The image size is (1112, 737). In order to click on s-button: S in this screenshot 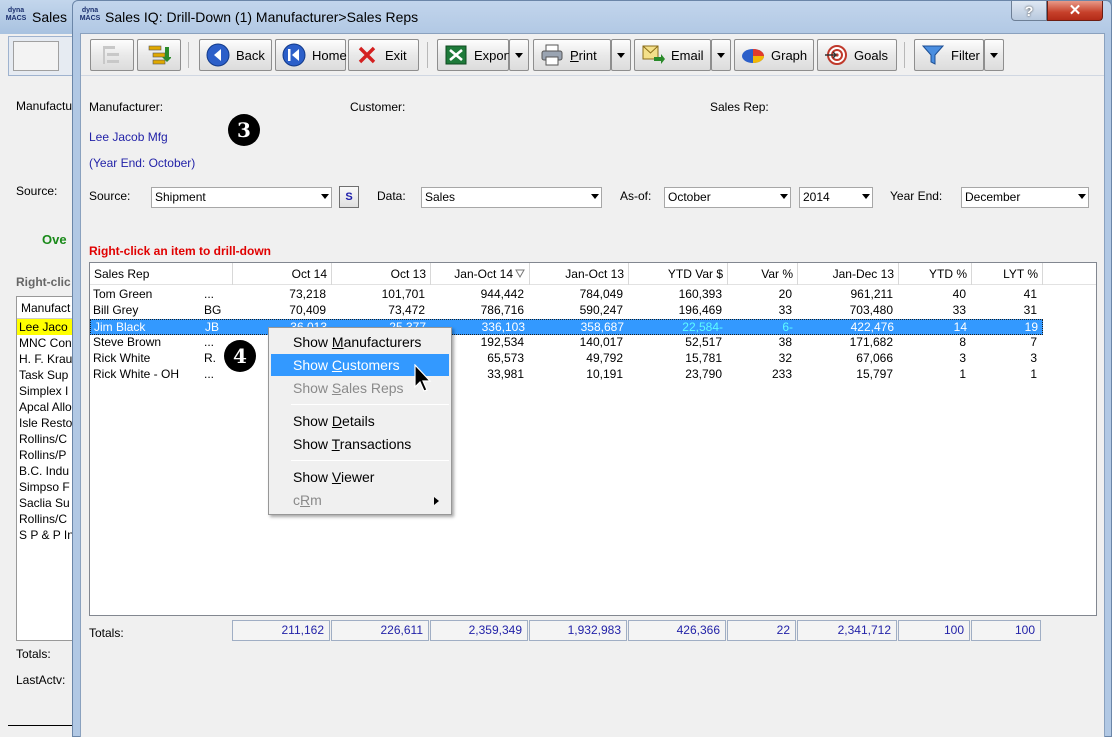, I will do `click(349, 197)`.